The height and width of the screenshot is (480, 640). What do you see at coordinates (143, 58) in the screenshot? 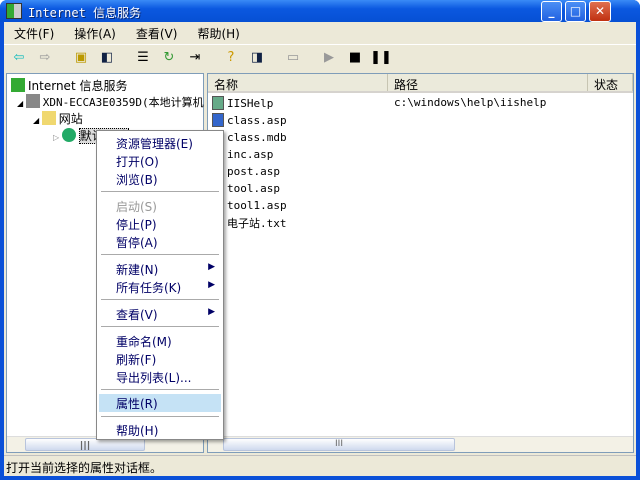
I see `properties-icon: ☰` at bounding box center [143, 58].